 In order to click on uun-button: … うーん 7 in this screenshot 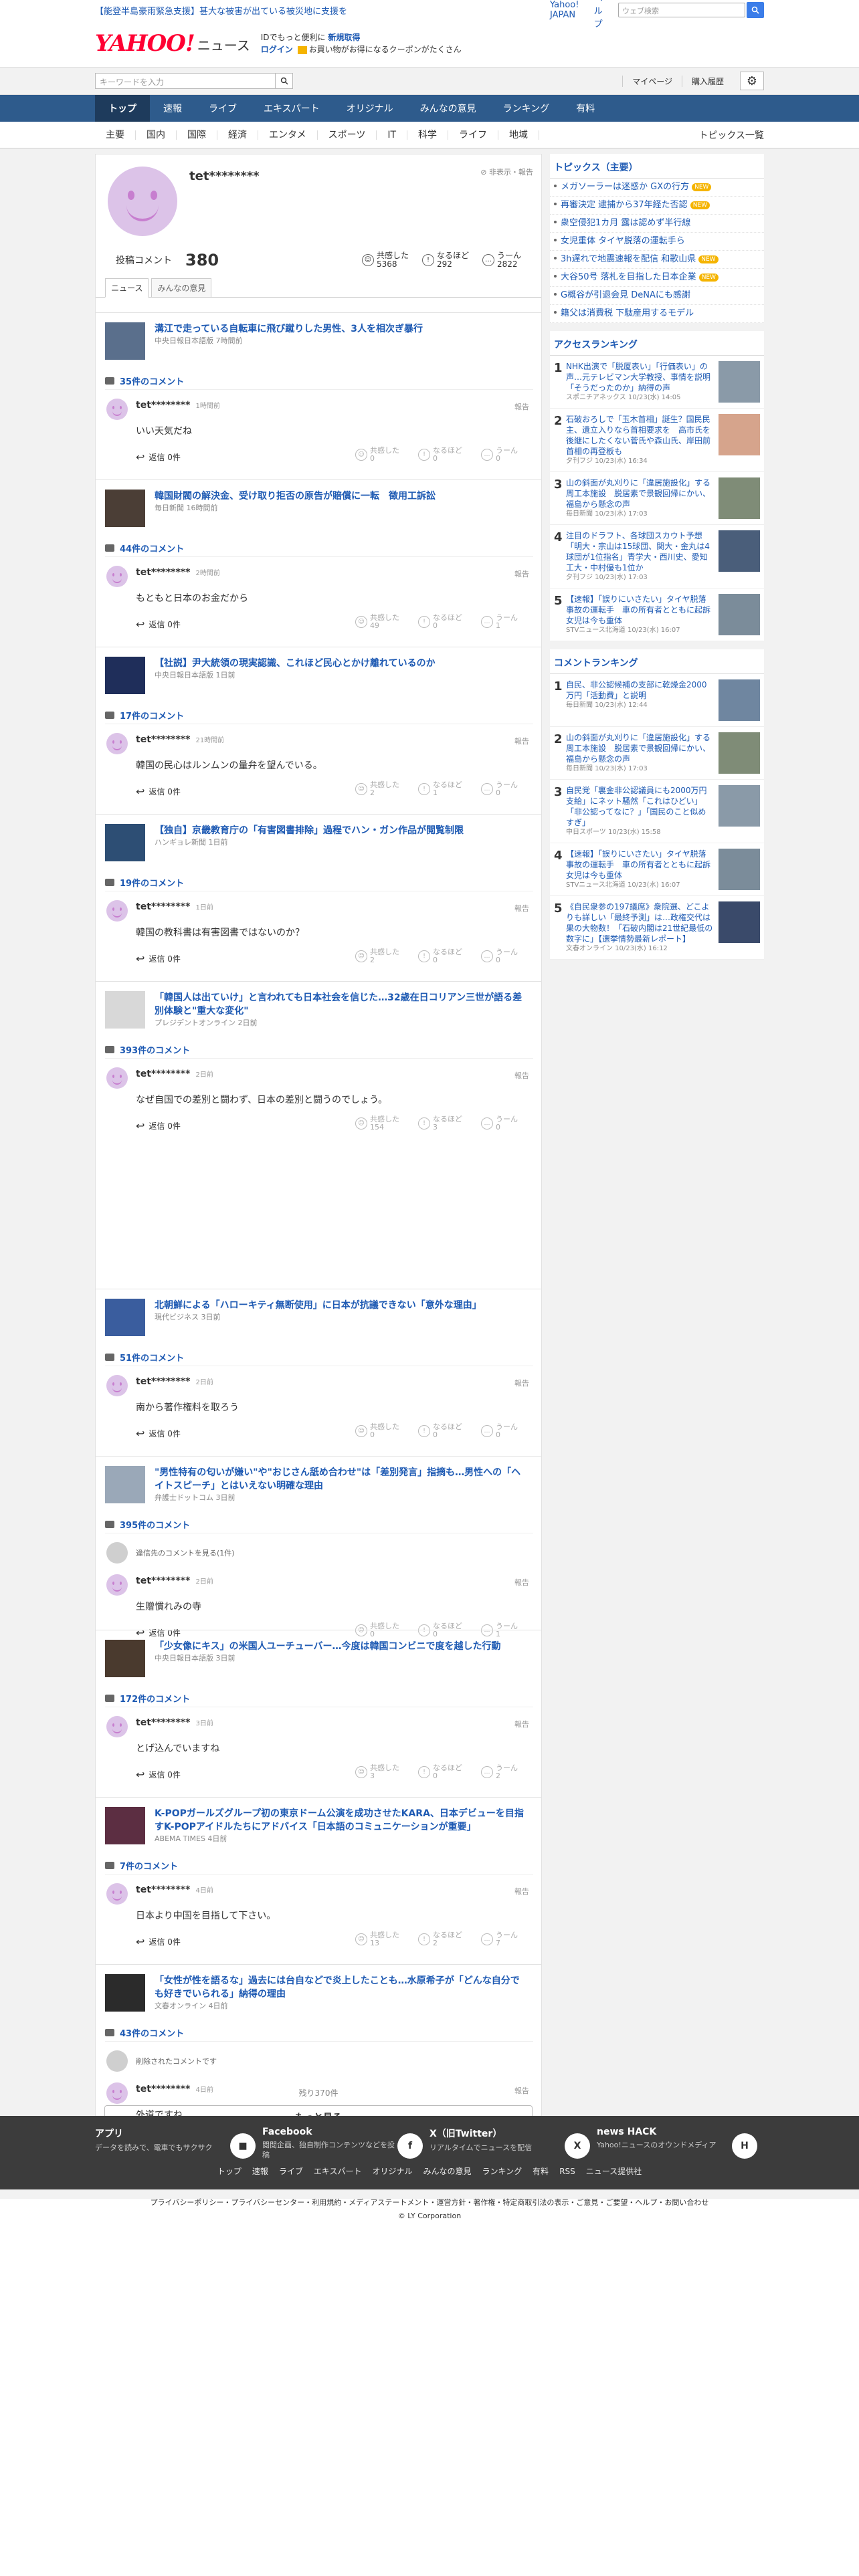, I will do `click(507, 1939)`.